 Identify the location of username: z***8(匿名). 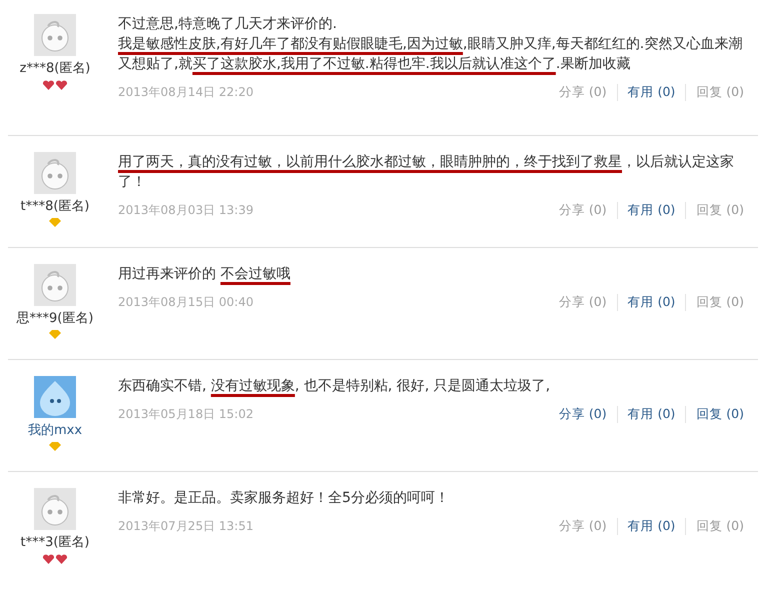
(55, 68).